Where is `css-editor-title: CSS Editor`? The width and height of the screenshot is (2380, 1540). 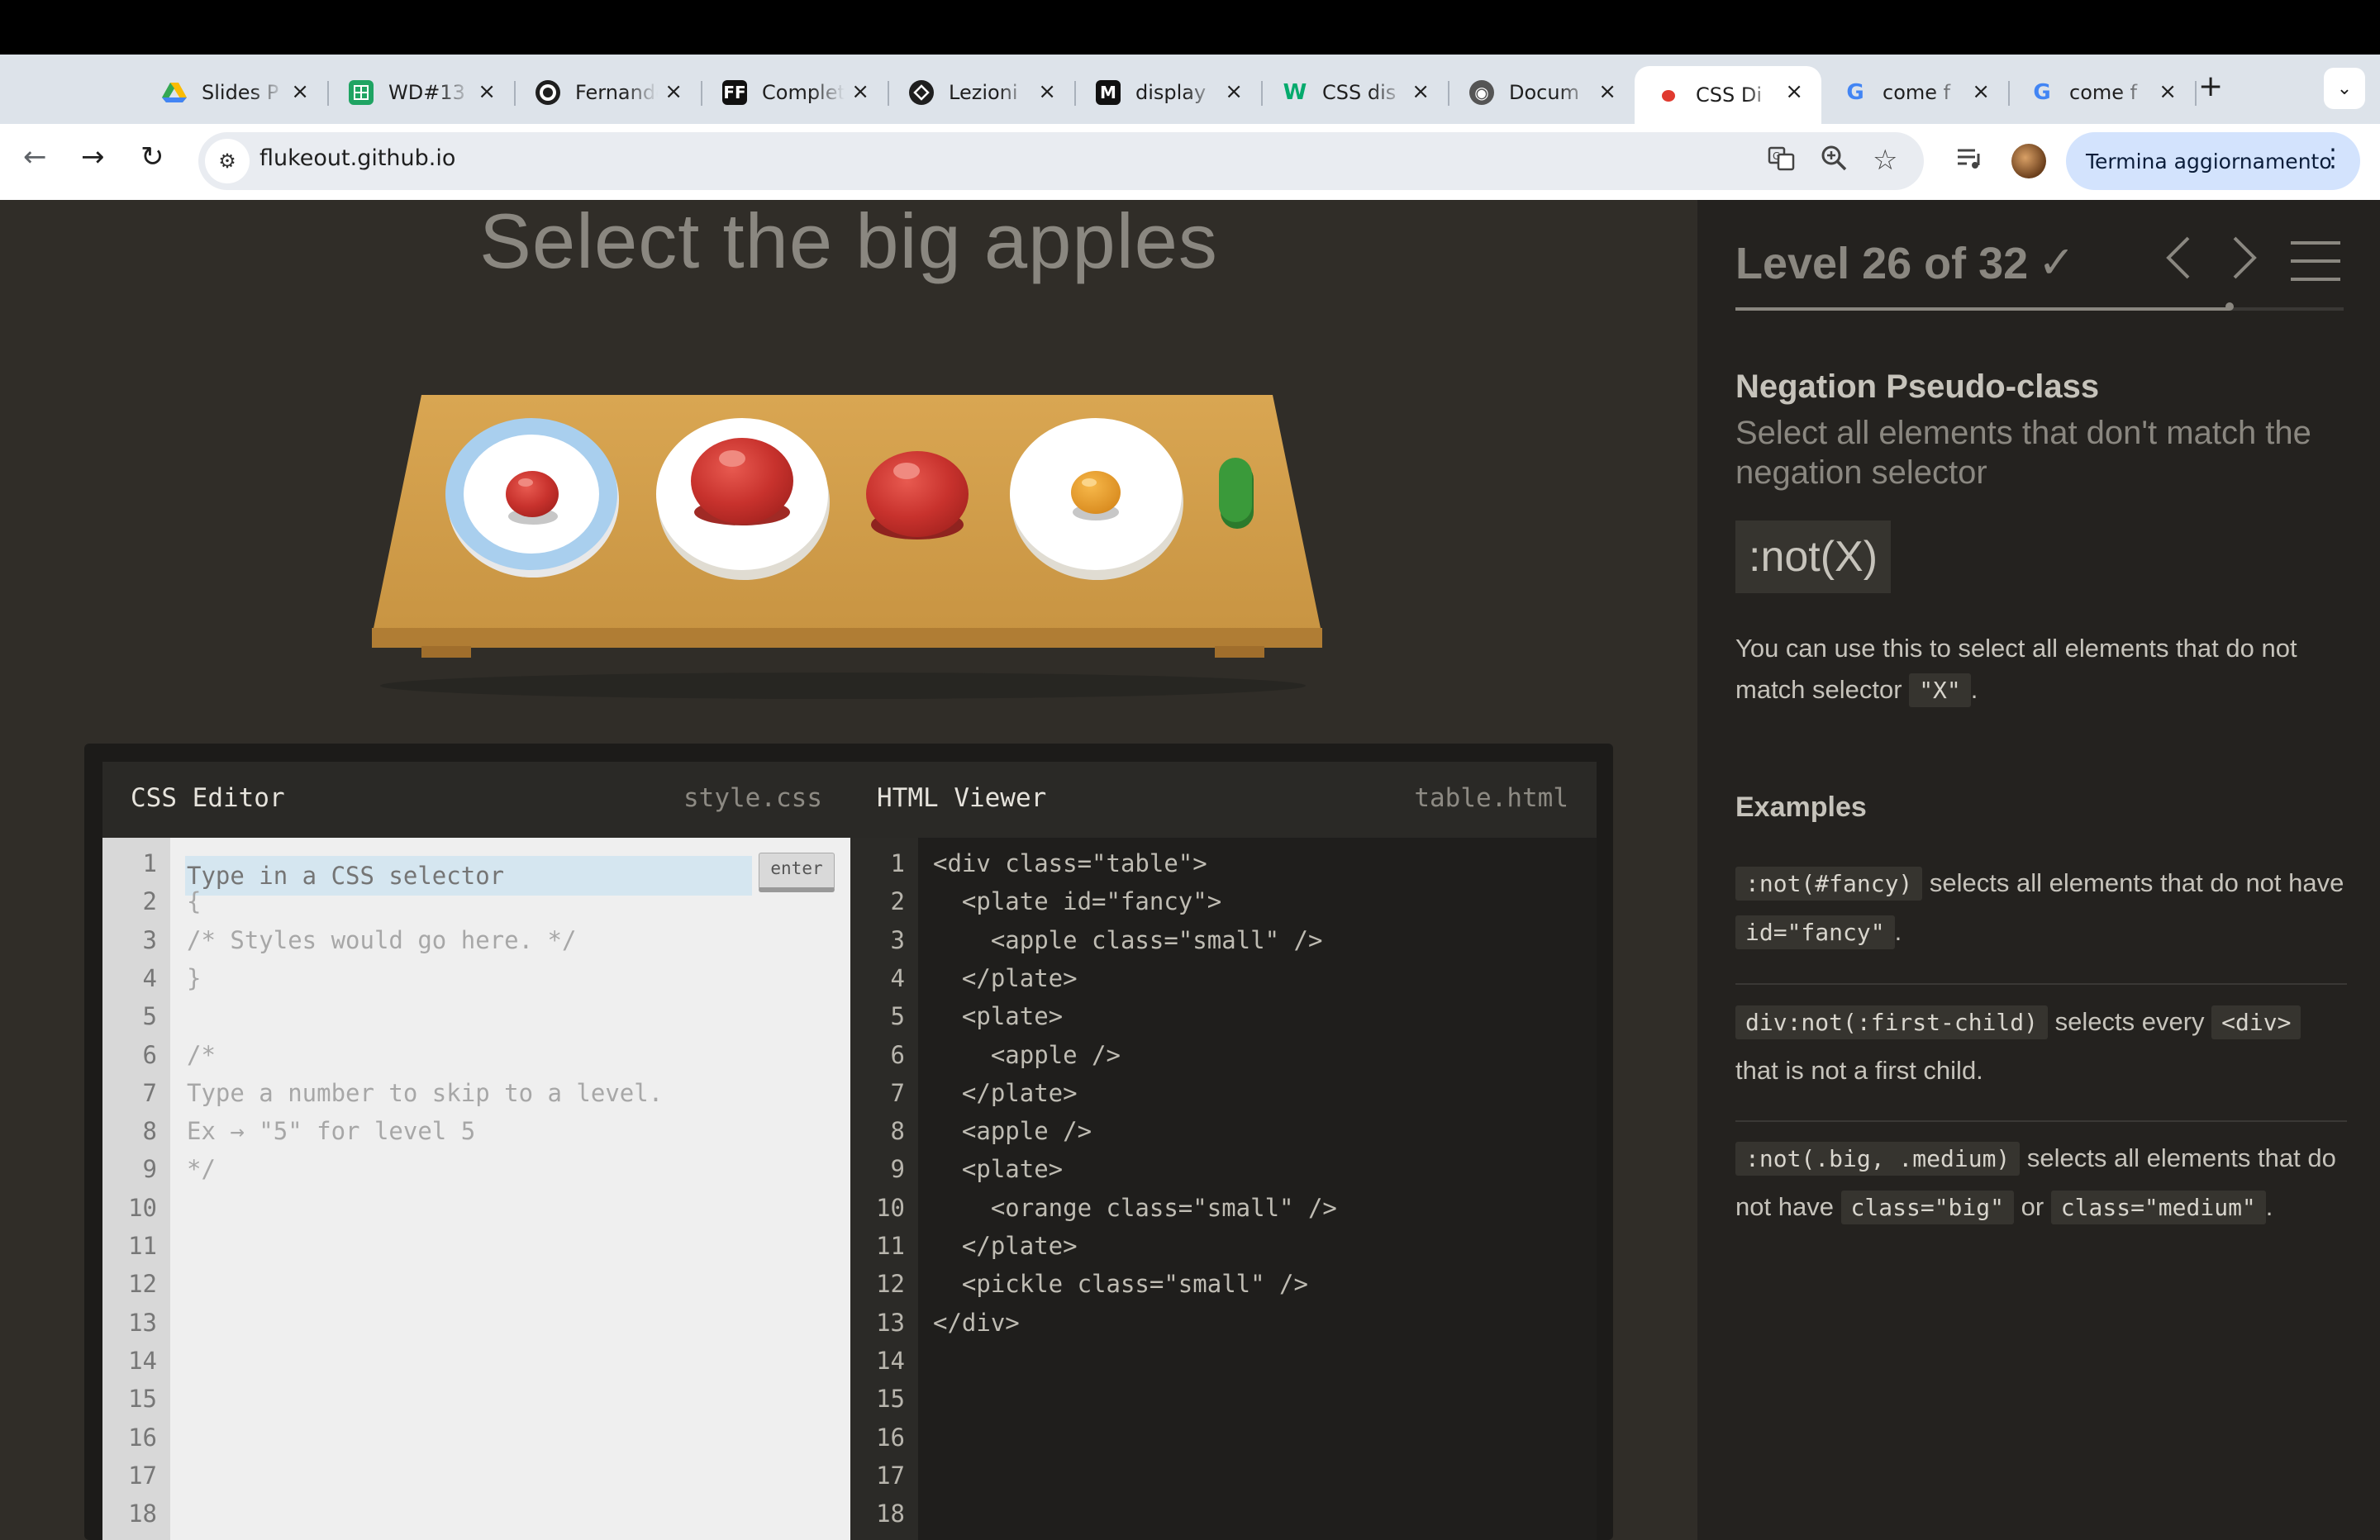 css-editor-title: CSS Editor is located at coordinates (208, 798).